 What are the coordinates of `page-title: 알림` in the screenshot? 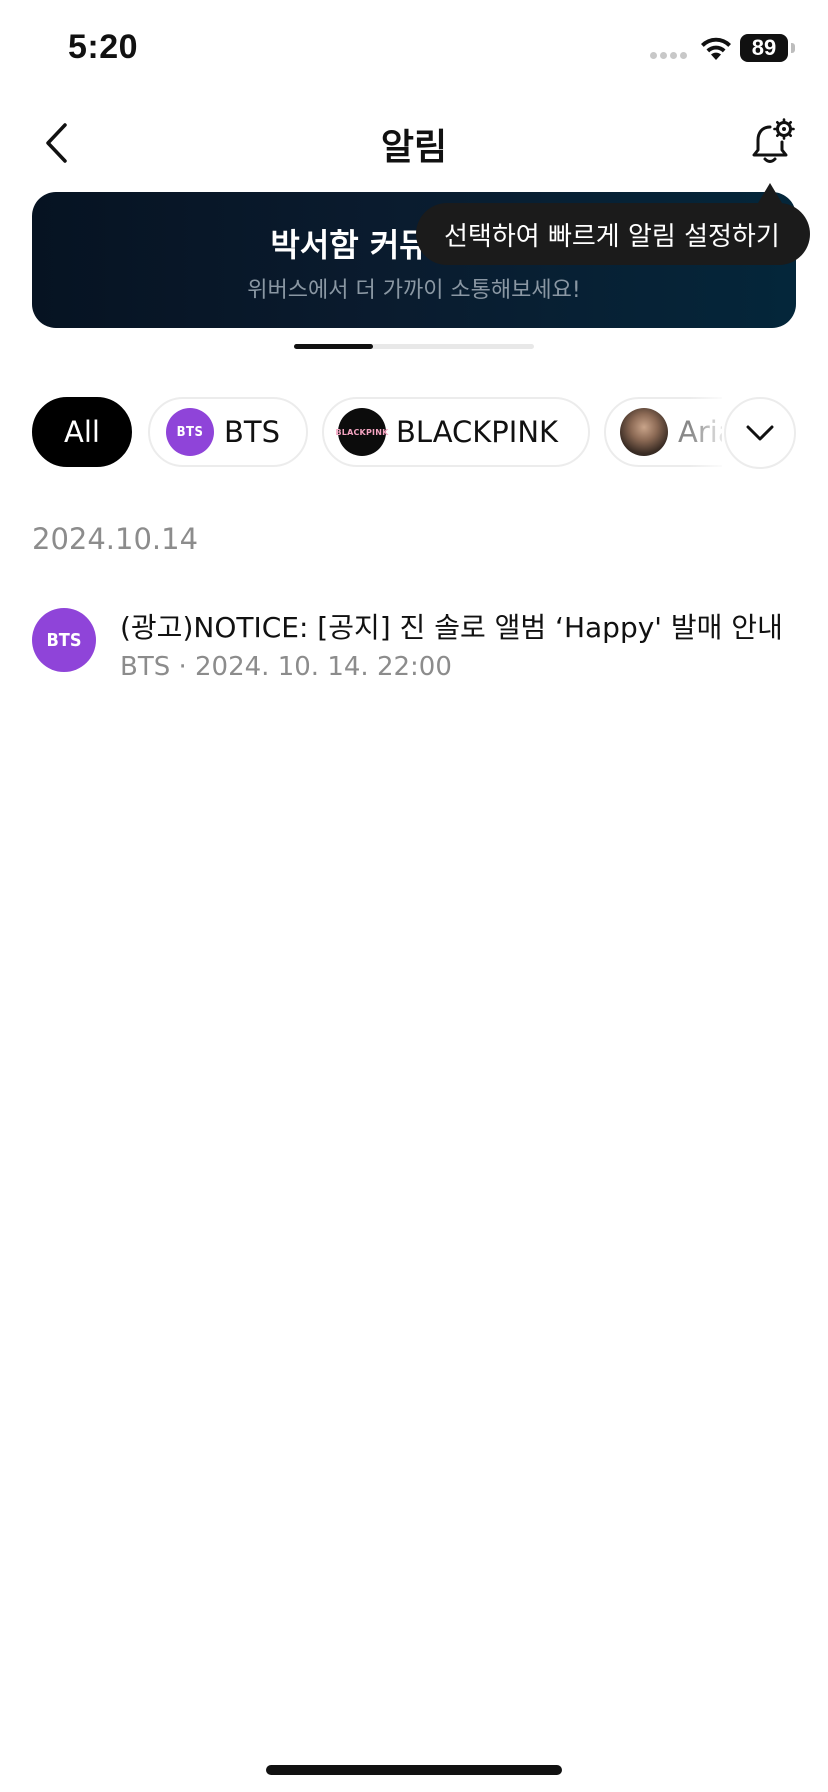 It's located at (414, 147).